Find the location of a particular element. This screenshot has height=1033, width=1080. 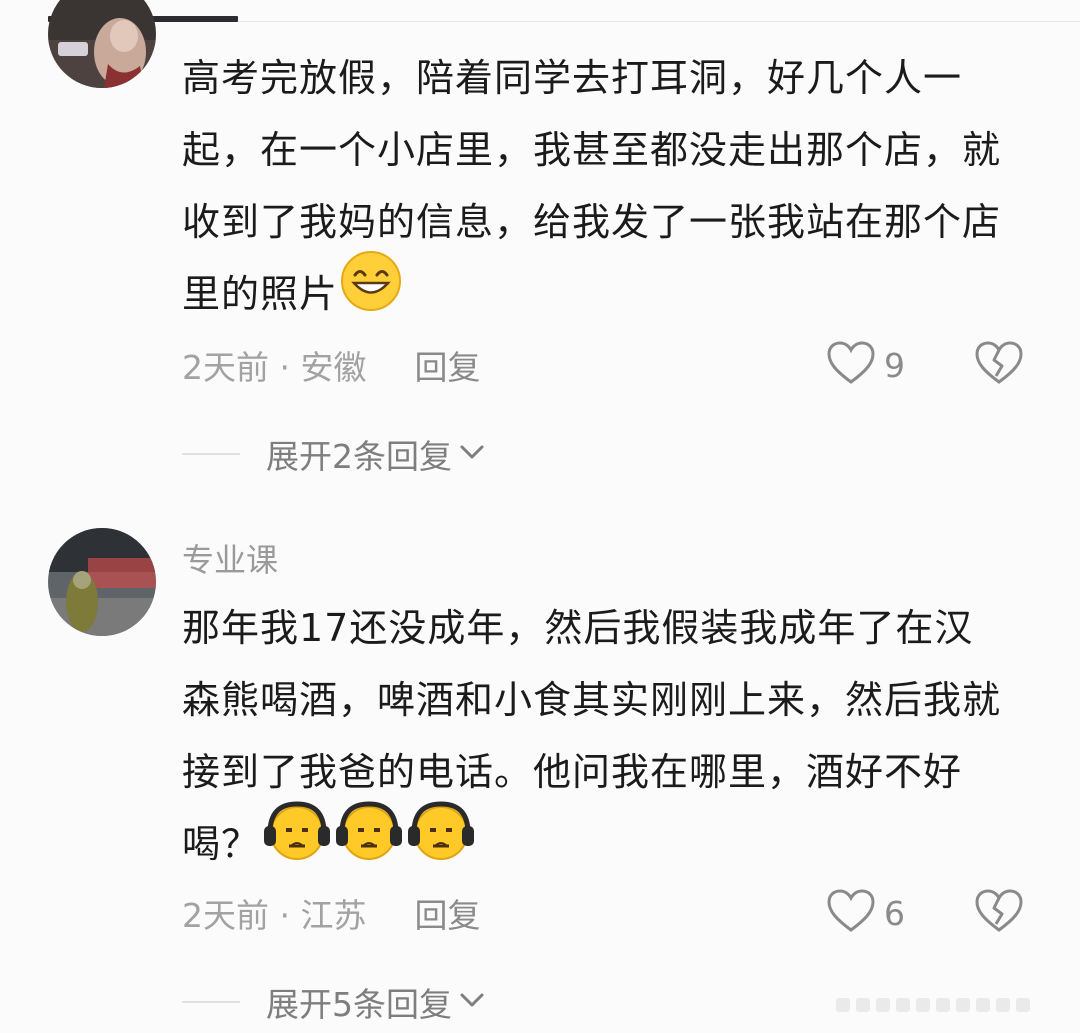

comment-time-location: 2天前 · 江苏 is located at coordinates (274, 915).